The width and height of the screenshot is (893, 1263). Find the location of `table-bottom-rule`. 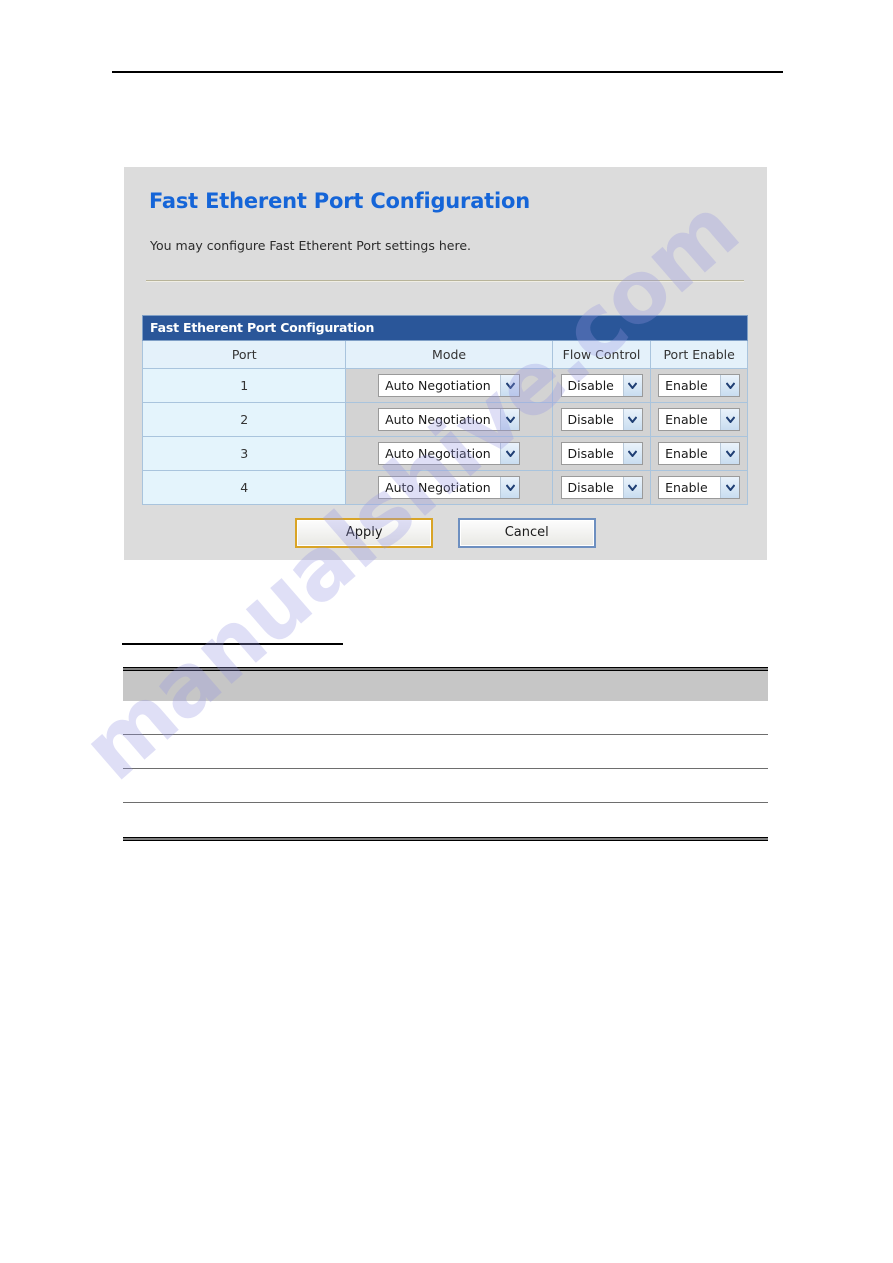

table-bottom-rule is located at coordinates (445, 839).